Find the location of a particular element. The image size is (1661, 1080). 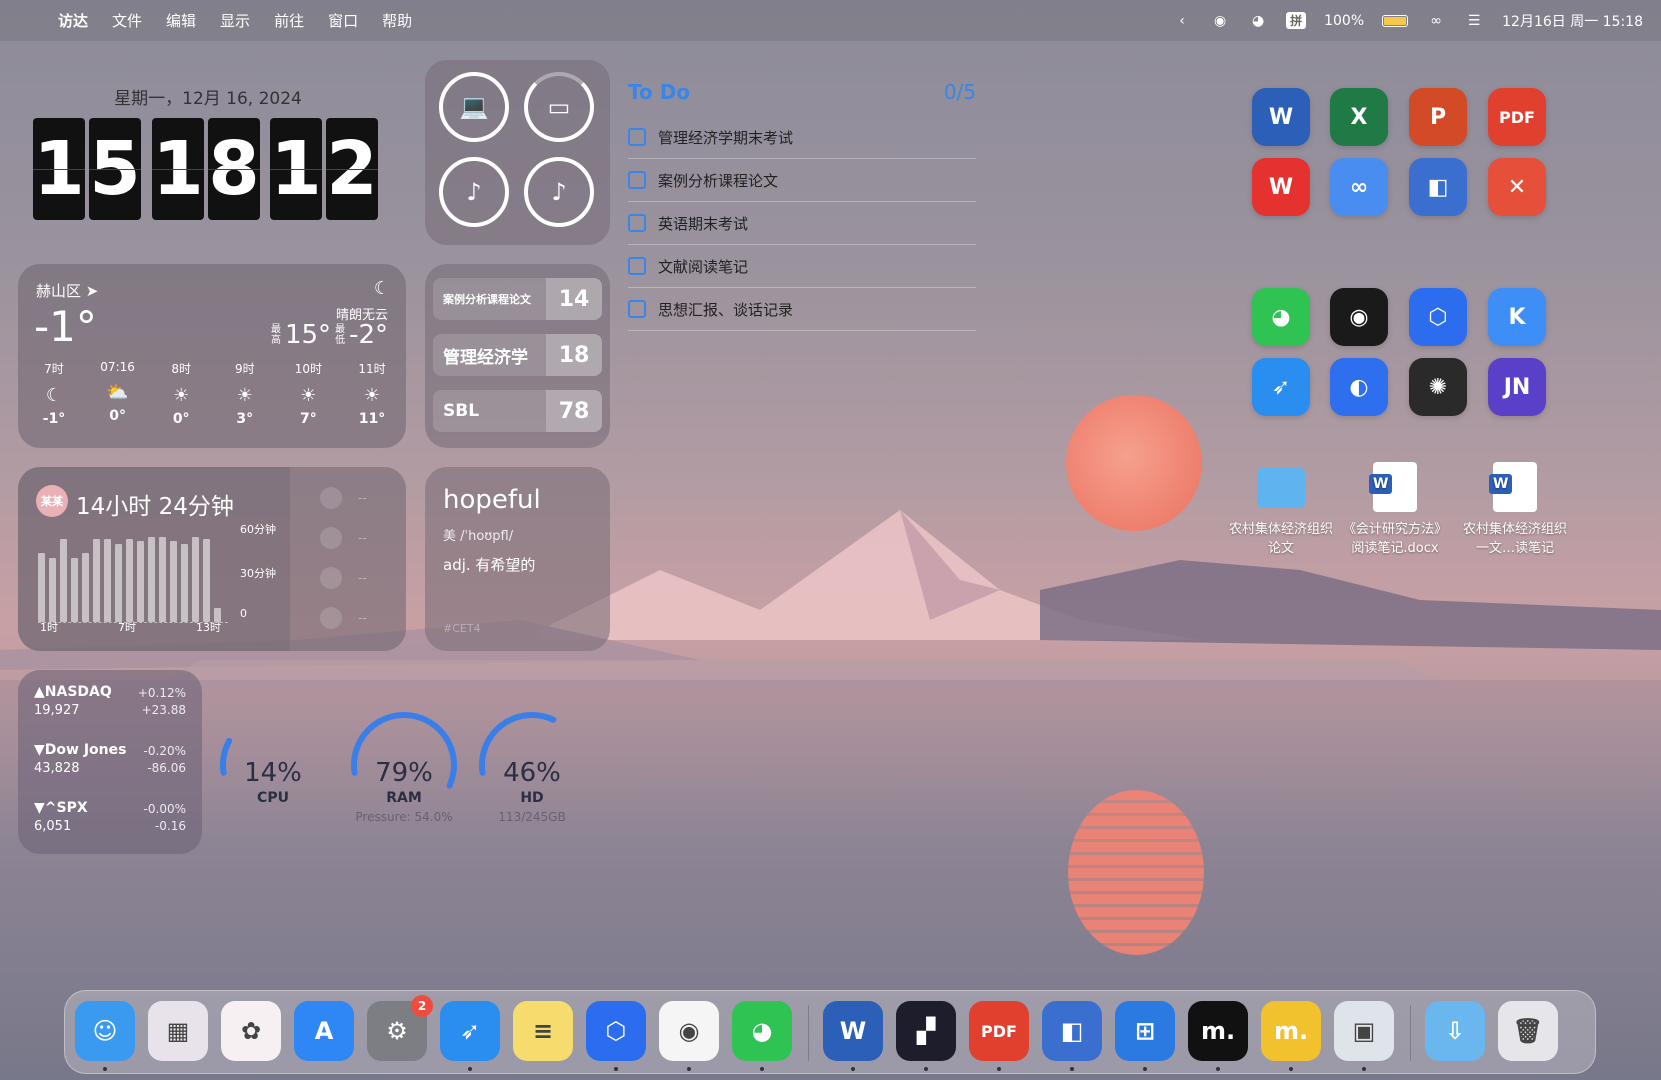

wps-icon: W is located at coordinates (1281, 187).